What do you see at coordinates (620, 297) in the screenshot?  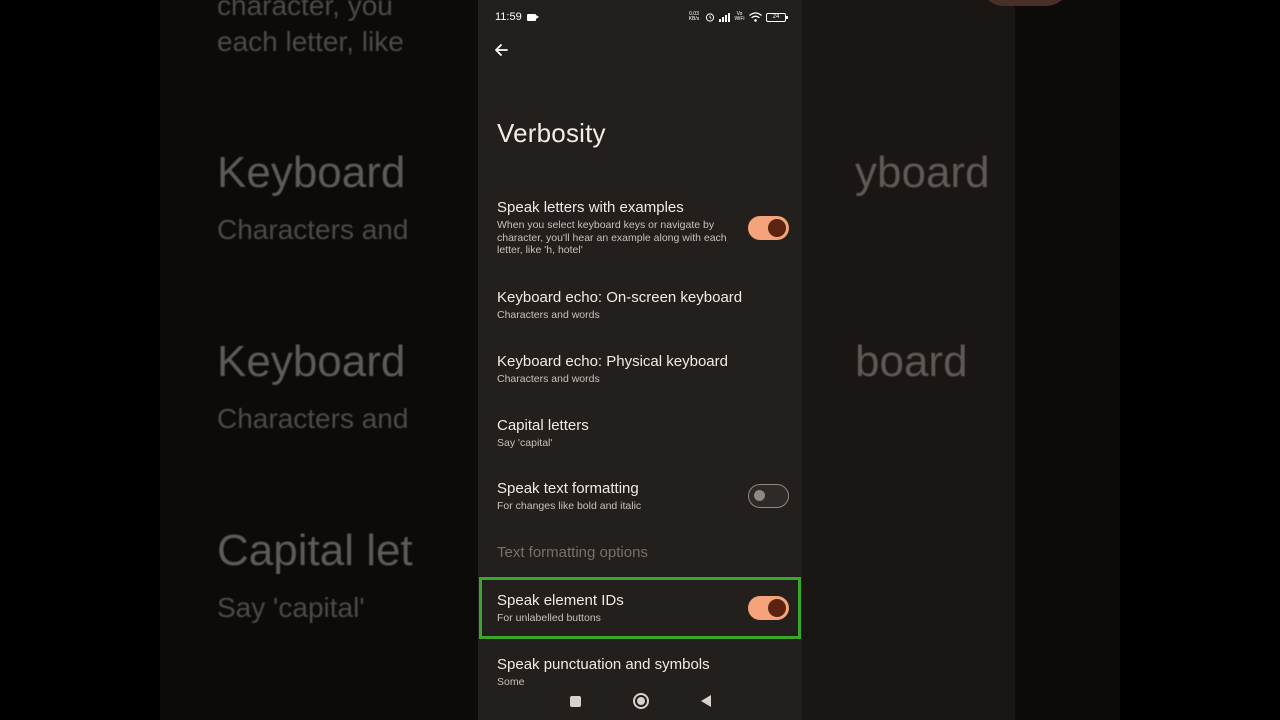 I see `setting-title: Keyboard echo: On-screen keyboard` at bounding box center [620, 297].